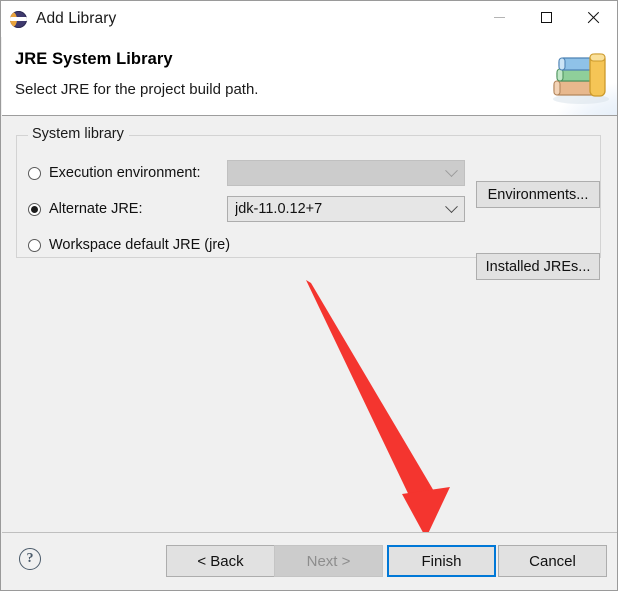 The height and width of the screenshot is (591, 618). What do you see at coordinates (78, 134) in the screenshot?
I see `group-legend: System library` at bounding box center [78, 134].